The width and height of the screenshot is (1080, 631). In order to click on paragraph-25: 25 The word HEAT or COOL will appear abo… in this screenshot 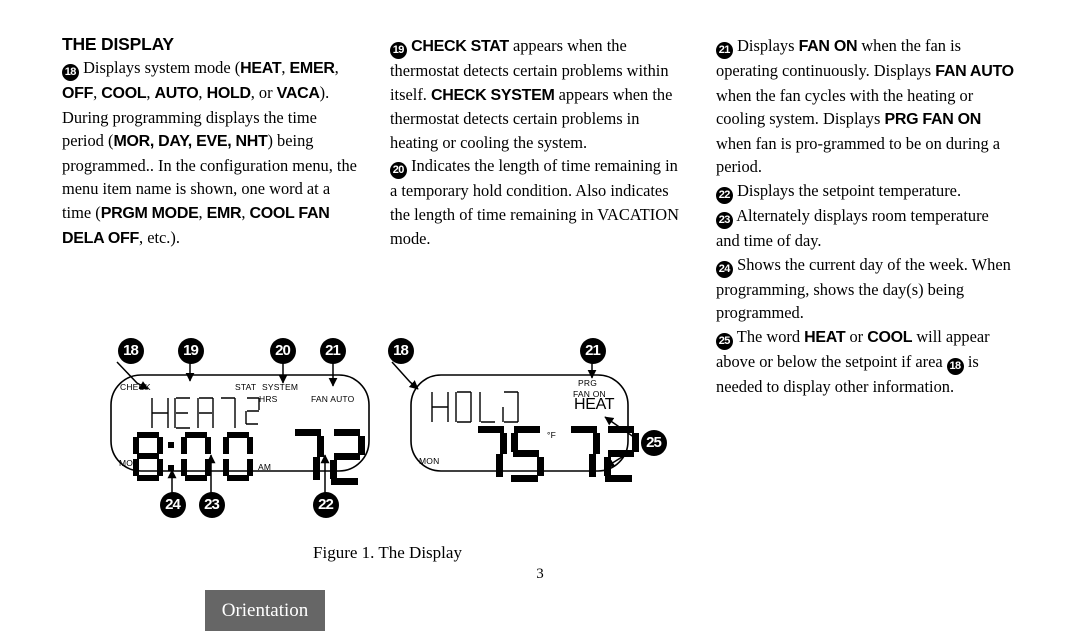, I will do `click(866, 362)`.